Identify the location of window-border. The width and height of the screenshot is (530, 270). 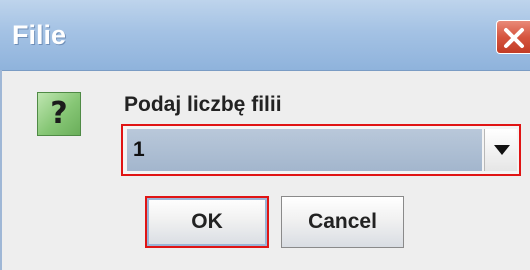
(1, 170).